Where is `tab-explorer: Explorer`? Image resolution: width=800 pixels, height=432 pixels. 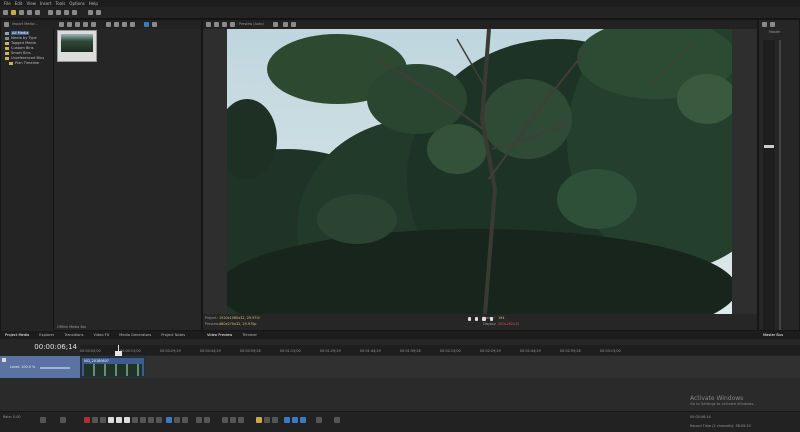
tab-explorer: Explorer is located at coordinates (46, 335).